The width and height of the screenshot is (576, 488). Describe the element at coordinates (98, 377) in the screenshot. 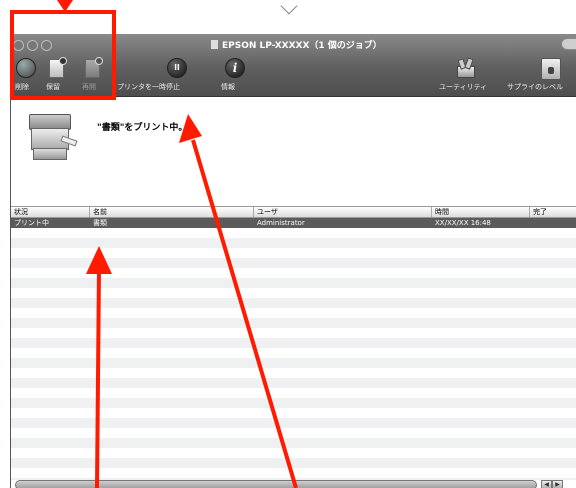

I see `arrow-to-job-name-line` at that location.